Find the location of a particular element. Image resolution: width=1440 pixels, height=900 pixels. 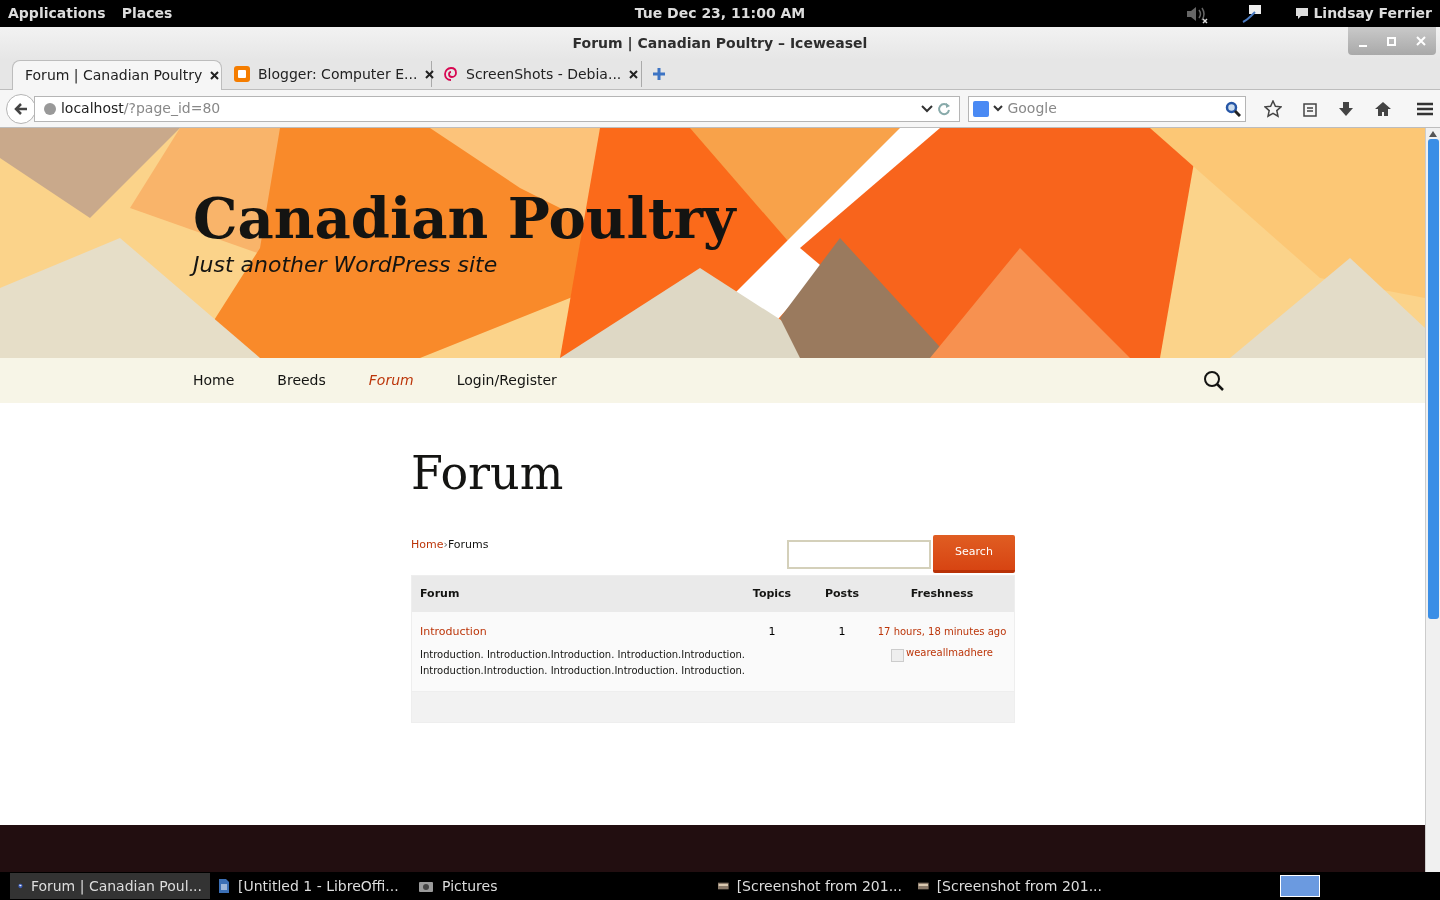

search-field: Google is located at coordinates (1107, 108).